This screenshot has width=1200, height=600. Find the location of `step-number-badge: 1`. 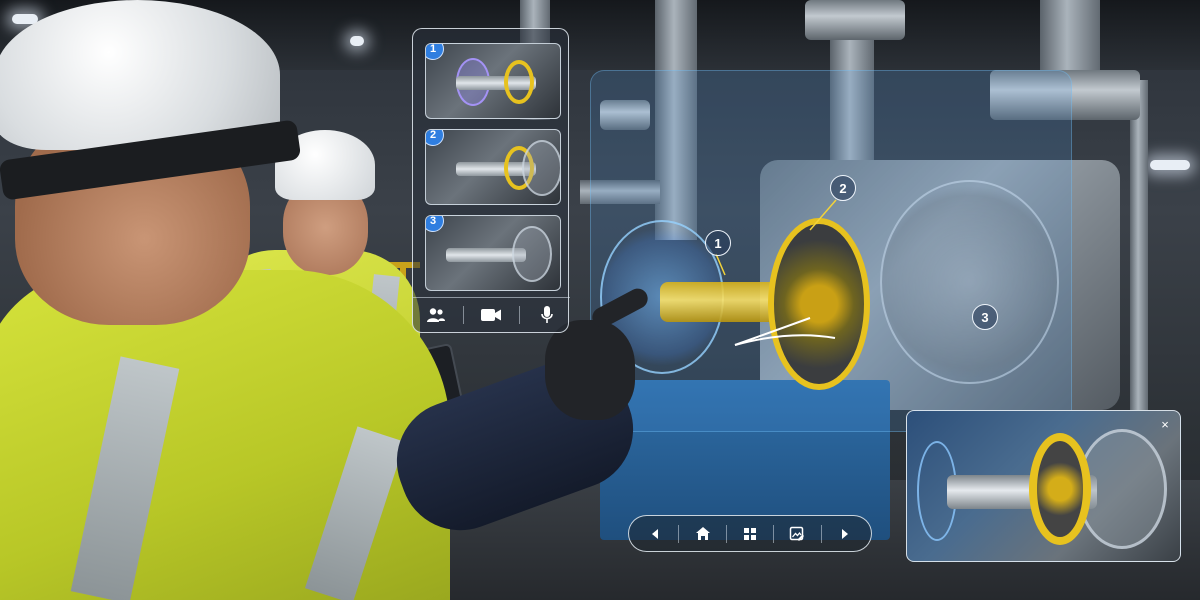

step-number-badge: 1 is located at coordinates (435, 52).